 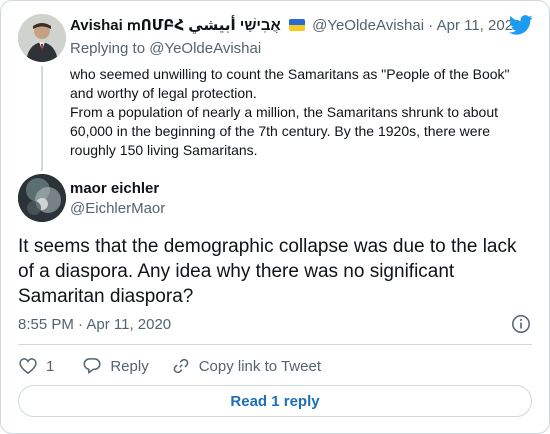 I want to click on like-count: 1, so click(x=50, y=366).